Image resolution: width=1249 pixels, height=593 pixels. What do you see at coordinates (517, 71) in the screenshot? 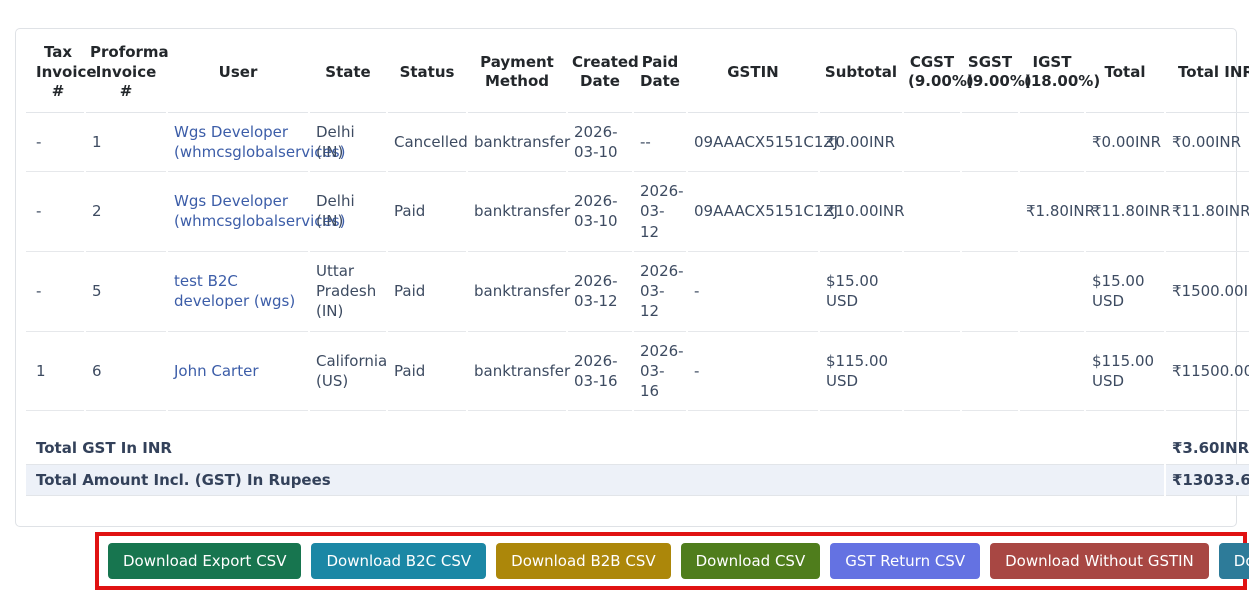
I see `column-header-payment-method: Payment Method` at bounding box center [517, 71].